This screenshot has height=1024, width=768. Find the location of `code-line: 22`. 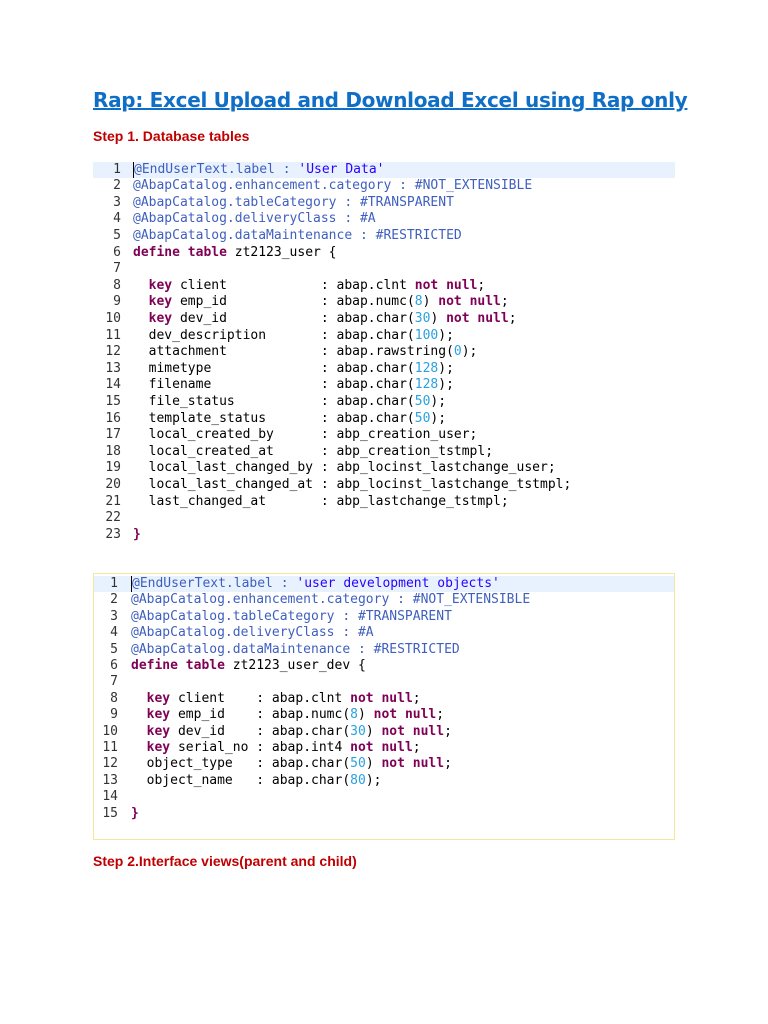

code-line: 22 is located at coordinates (384, 518).